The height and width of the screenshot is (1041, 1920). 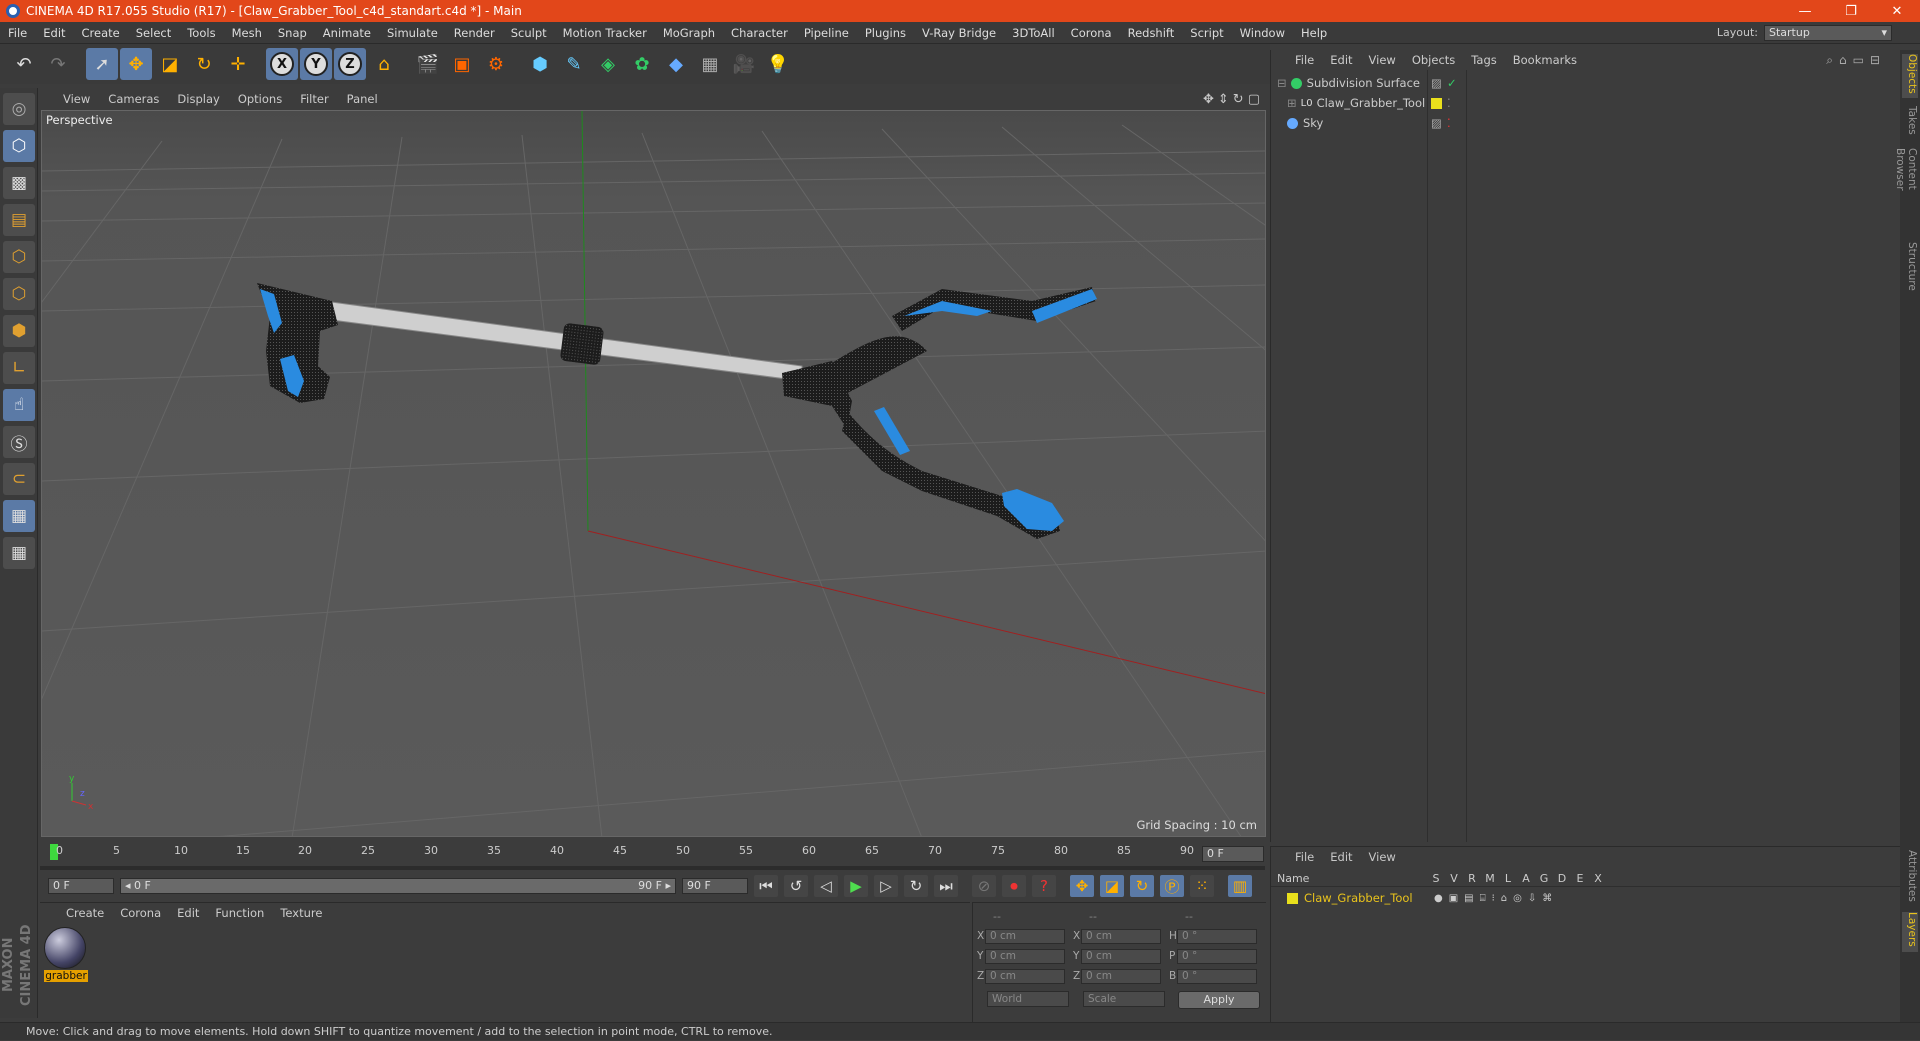 I want to click on menu-window: Window, so click(x=1262, y=33).